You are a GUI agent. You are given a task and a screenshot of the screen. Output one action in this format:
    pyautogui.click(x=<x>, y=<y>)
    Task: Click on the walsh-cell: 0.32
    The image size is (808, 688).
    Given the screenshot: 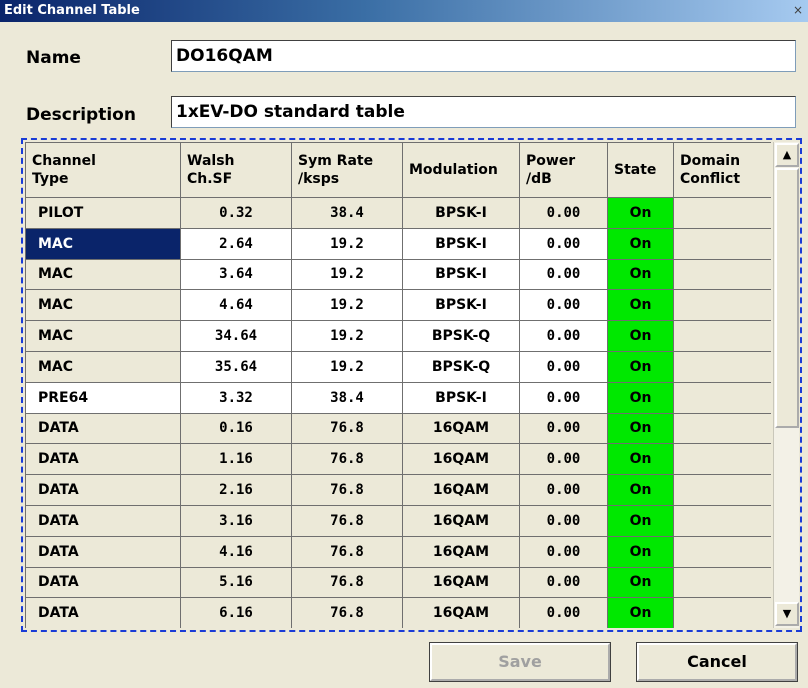 What is the action you would take?
    pyautogui.click(x=236, y=213)
    